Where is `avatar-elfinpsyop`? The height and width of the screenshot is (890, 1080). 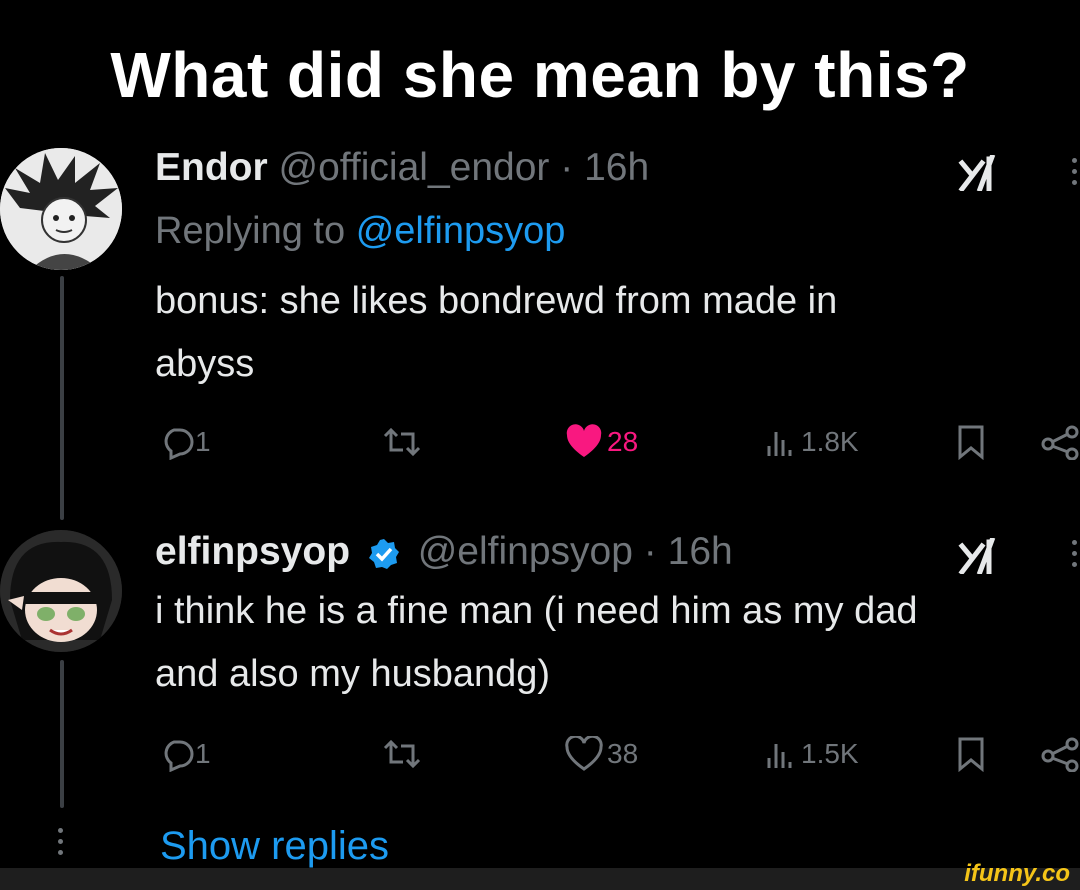
avatar-elfinpsyop is located at coordinates (61, 591).